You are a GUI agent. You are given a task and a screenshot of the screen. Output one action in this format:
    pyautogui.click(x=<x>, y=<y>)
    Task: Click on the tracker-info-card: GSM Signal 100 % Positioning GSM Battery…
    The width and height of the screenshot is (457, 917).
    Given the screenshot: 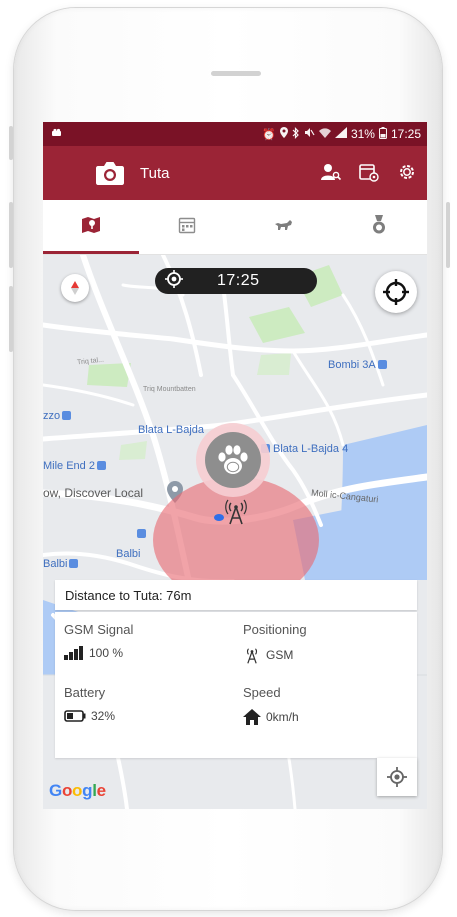 What is the action you would take?
    pyautogui.click(x=236, y=685)
    